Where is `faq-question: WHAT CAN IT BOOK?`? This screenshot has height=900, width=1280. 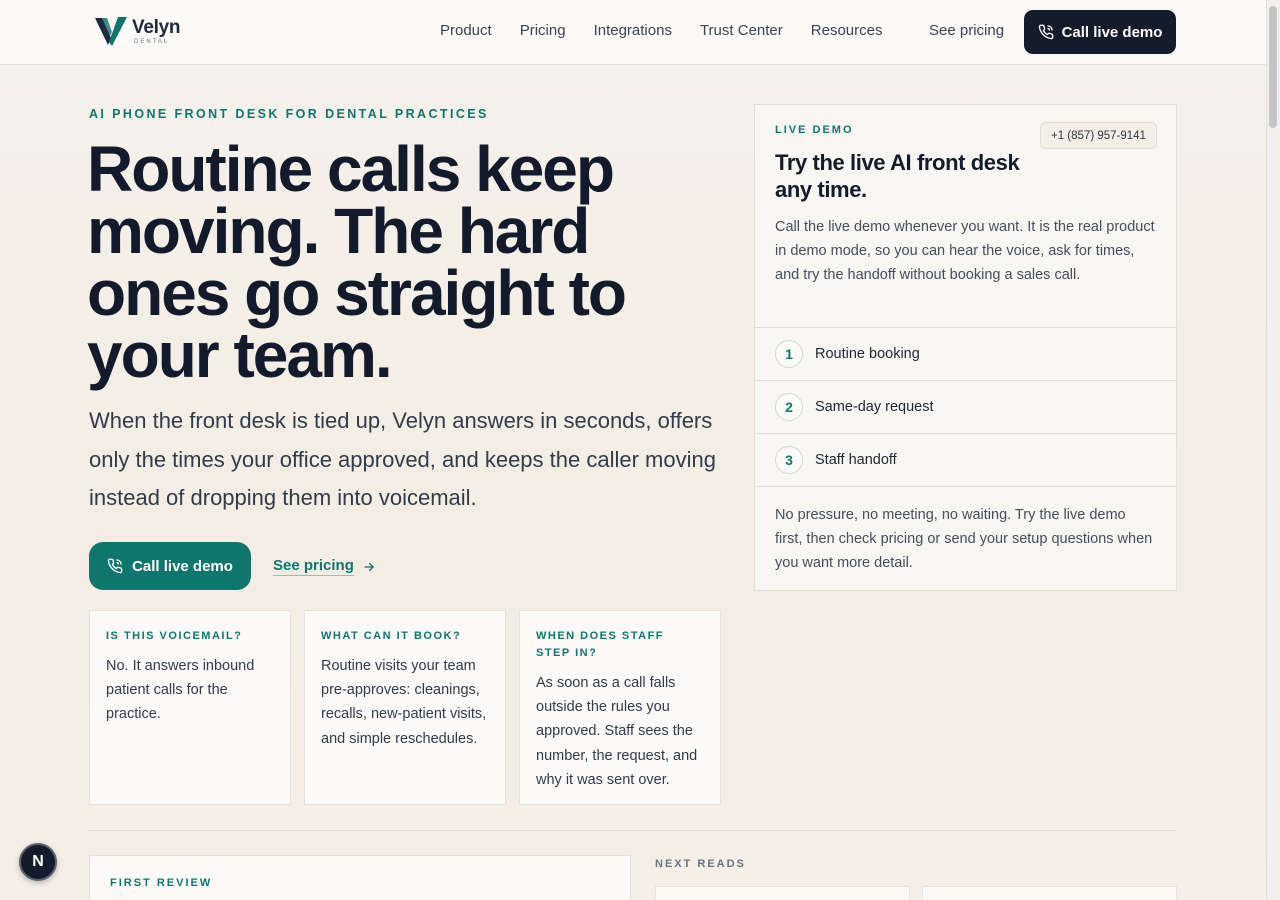
faq-question: WHAT CAN IT BOOK? is located at coordinates (391, 636).